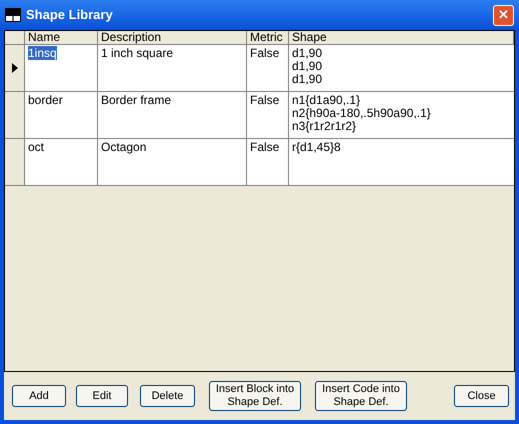  Describe the element at coordinates (61, 37) in the screenshot. I see `column-header: Name` at that location.